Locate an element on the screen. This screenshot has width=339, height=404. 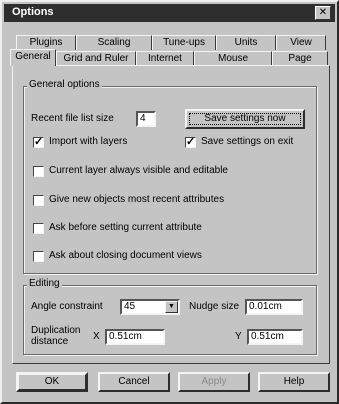
recent-file-list-label: Recent file list size is located at coordinates (72, 118).